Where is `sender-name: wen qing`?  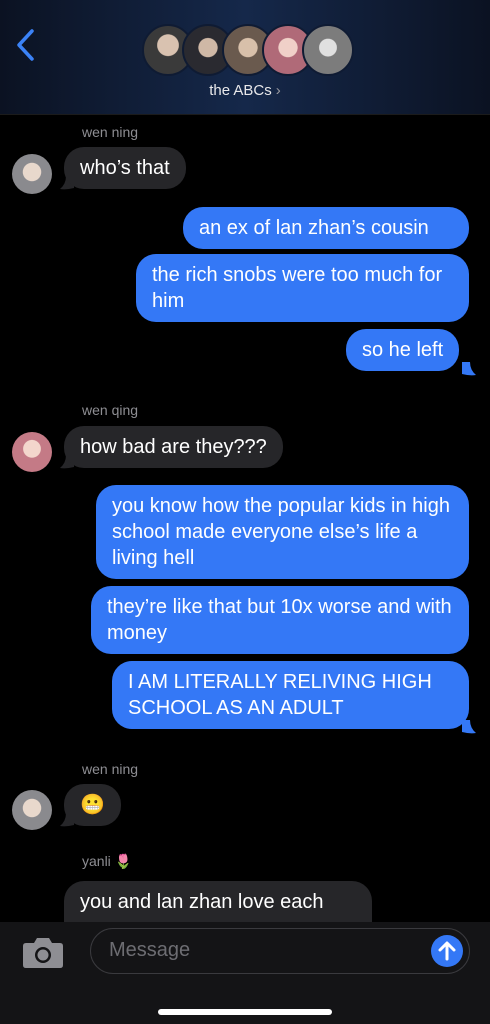 sender-name: wen qing is located at coordinates (110, 410).